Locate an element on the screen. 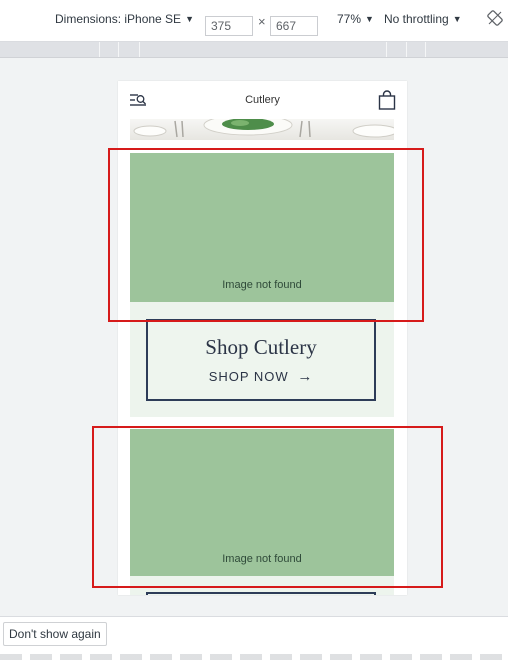 This screenshot has height=660, width=508. height-input is located at coordinates (294, 26).